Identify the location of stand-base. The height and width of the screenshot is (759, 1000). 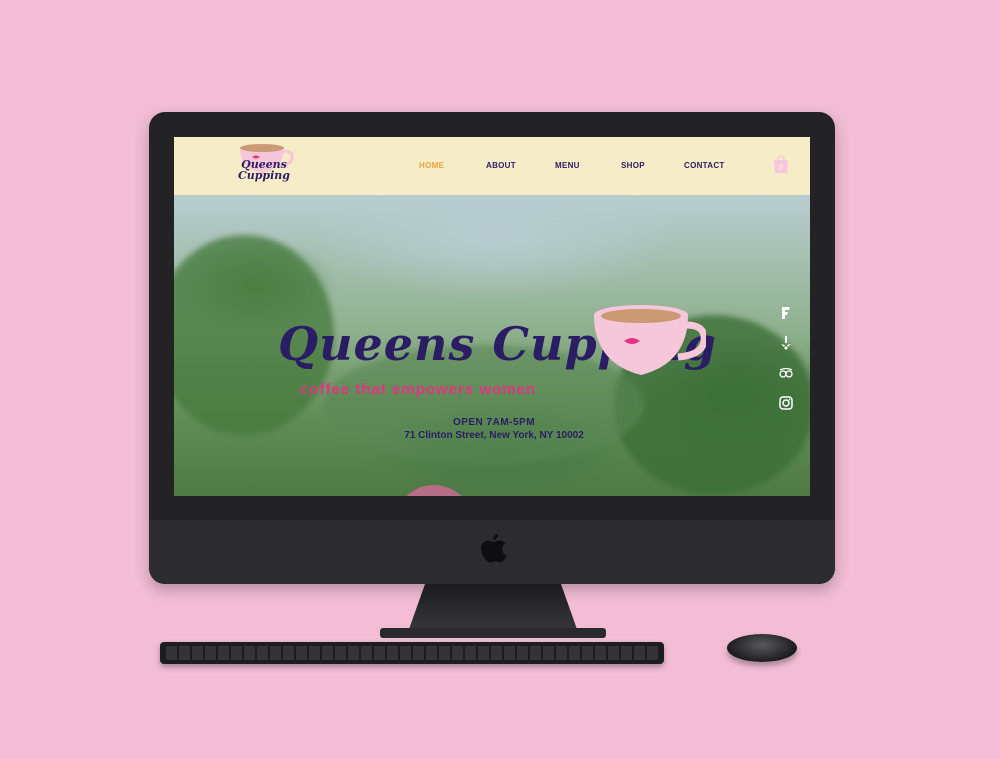
(493, 633).